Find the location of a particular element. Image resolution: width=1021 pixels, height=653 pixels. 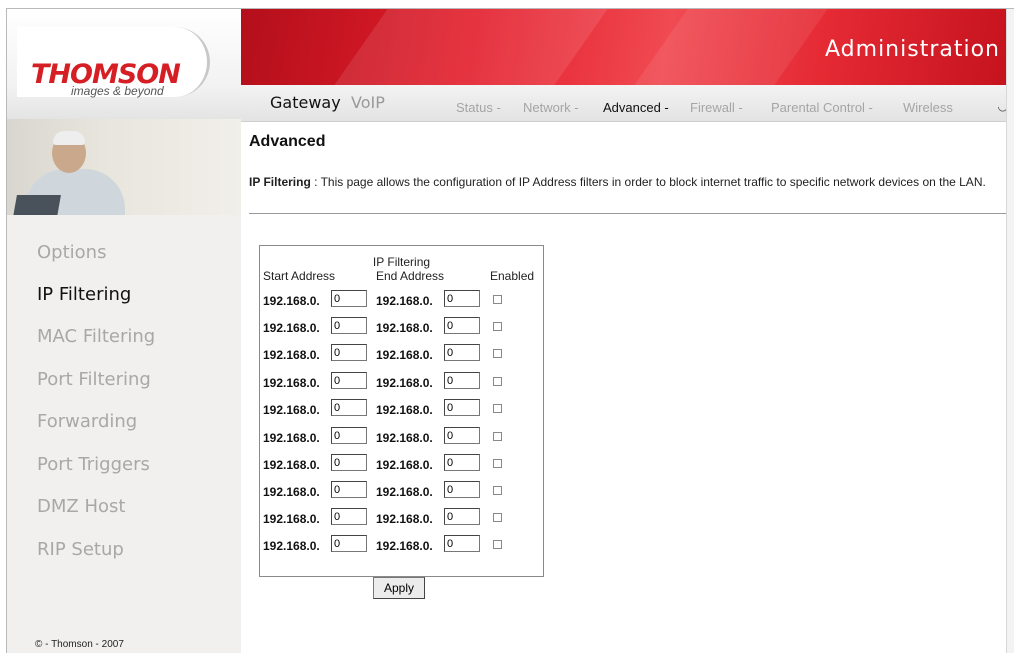

subnav-parental-control: Parental Control - is located at coordinates (822, 107).